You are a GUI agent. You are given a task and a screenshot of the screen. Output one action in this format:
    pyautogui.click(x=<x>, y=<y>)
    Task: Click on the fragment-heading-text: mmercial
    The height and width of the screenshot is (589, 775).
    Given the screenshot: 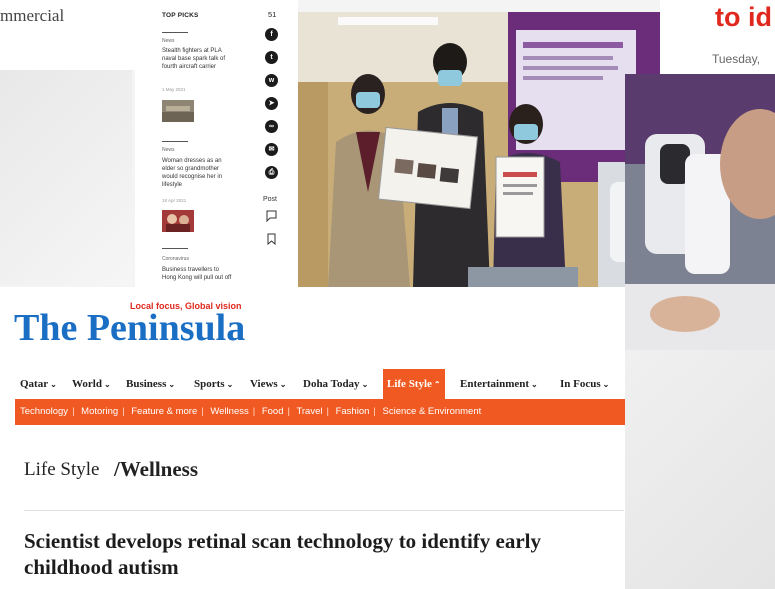 What is the action you would take?
    pyautogui.click(x=32, y=15)
    